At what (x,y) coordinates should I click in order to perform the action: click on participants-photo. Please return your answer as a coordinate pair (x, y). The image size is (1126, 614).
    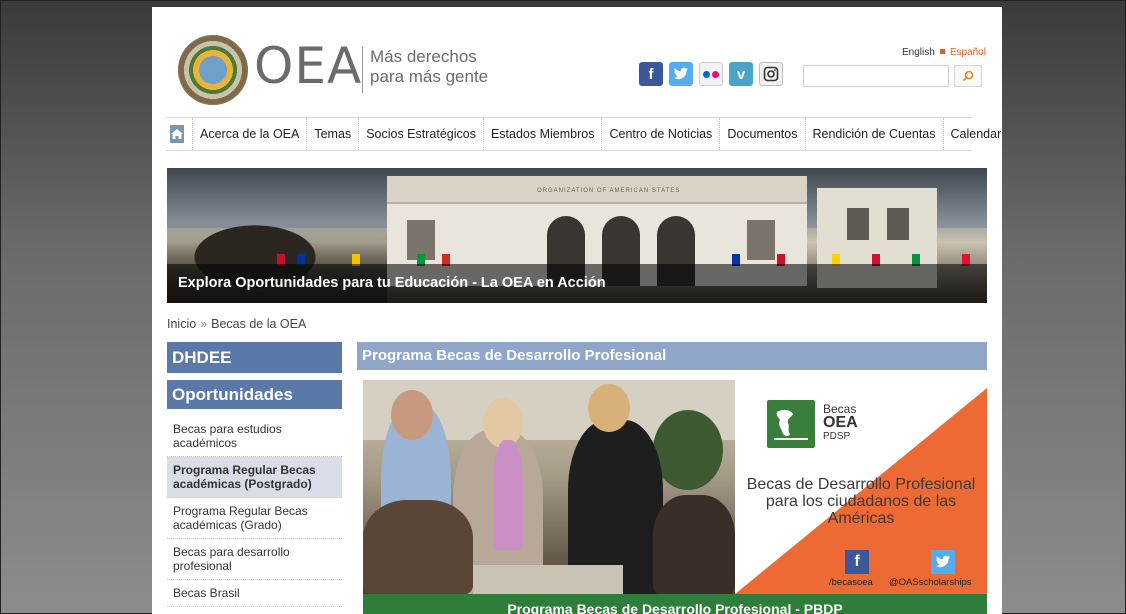
    Looking at the image, I should click on (549, 487).